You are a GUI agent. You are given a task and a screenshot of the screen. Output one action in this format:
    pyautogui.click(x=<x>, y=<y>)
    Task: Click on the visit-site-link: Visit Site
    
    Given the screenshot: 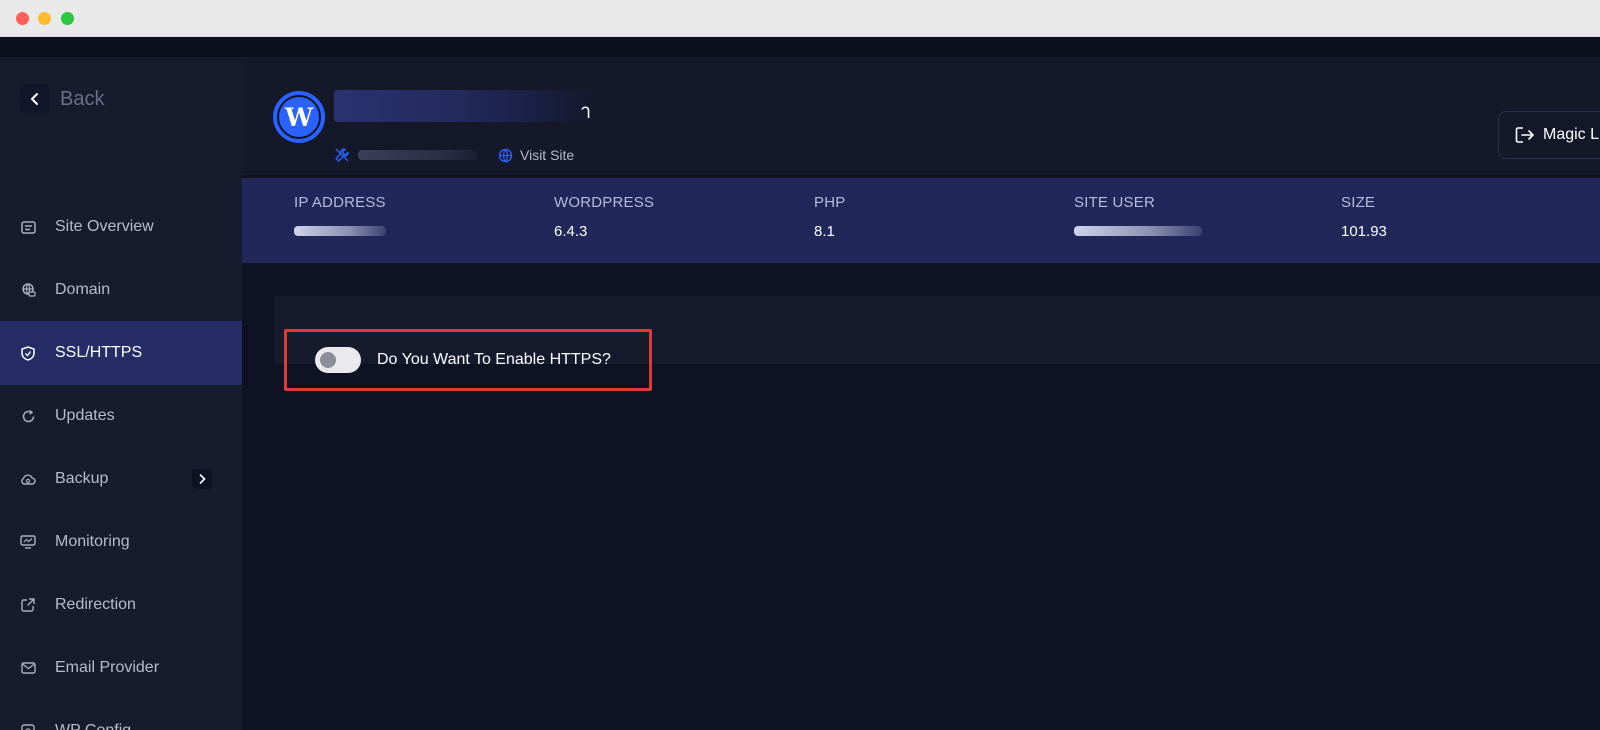 What is the action you would take?
    pyautogui.click(x=536, y=155)
    